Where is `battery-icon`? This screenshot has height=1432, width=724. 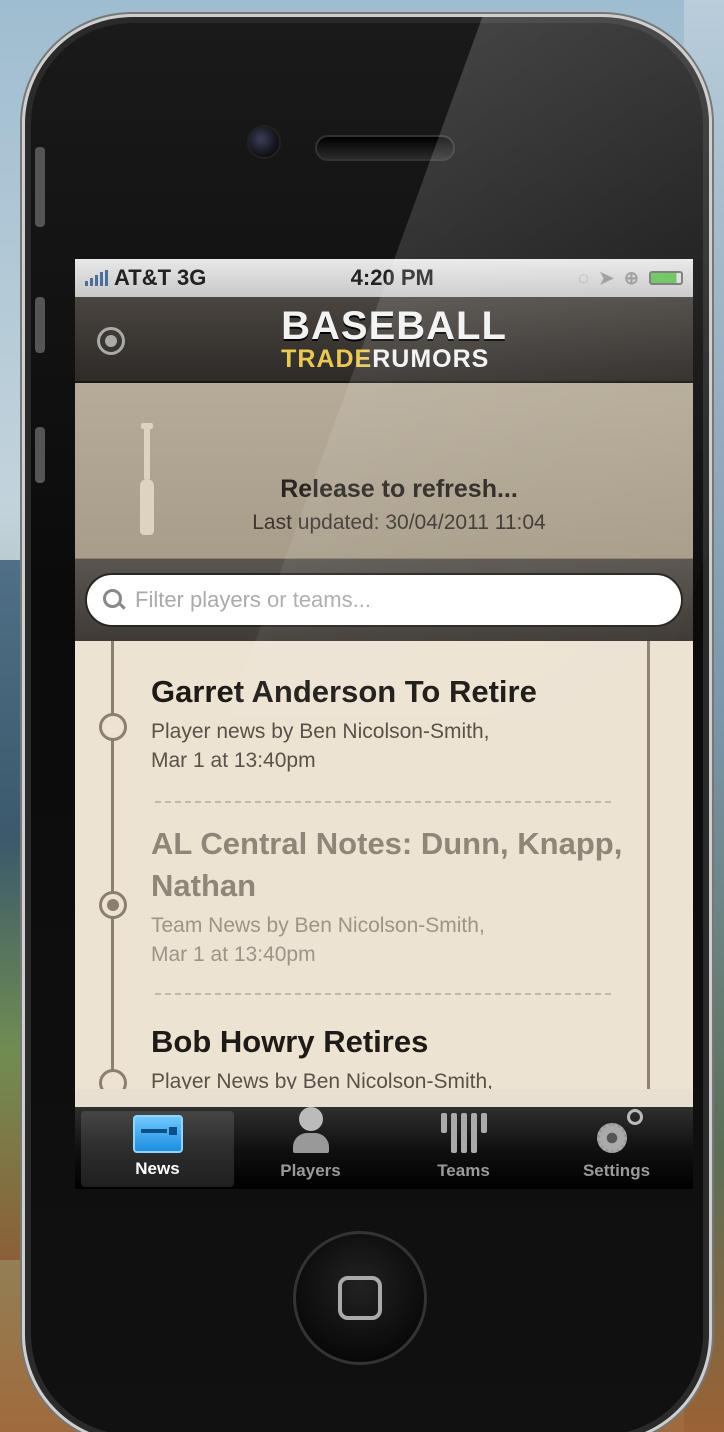
battery-icon is located at coordinates (666, 278).